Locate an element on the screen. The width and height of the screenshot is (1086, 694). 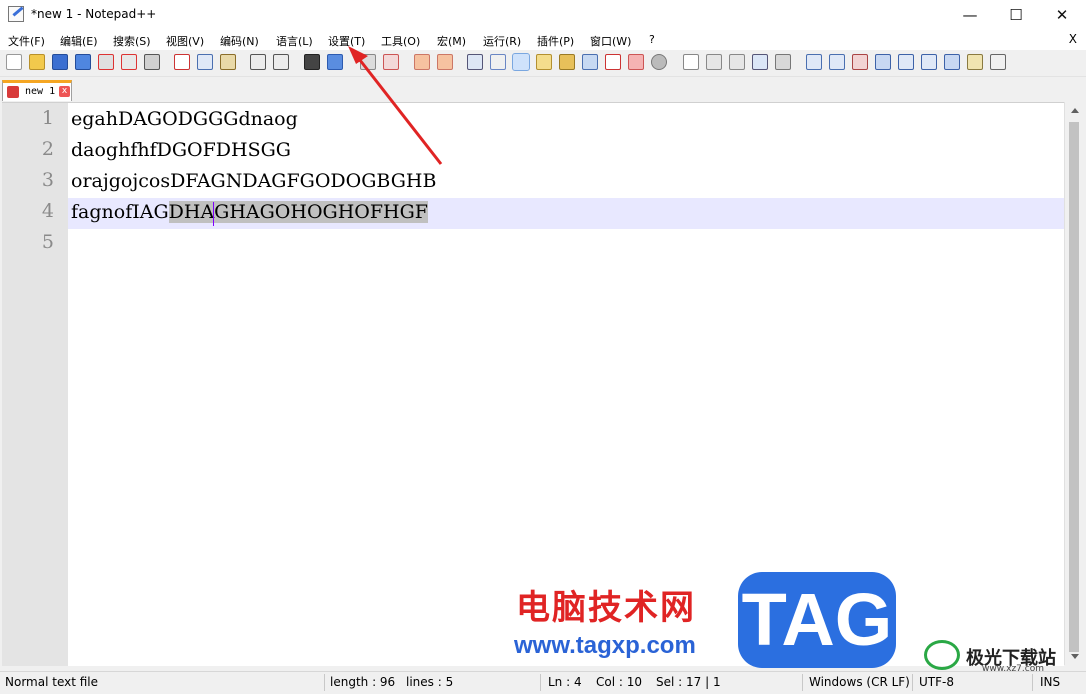
annotation-arrow-head is located at coordinates (358, 55).